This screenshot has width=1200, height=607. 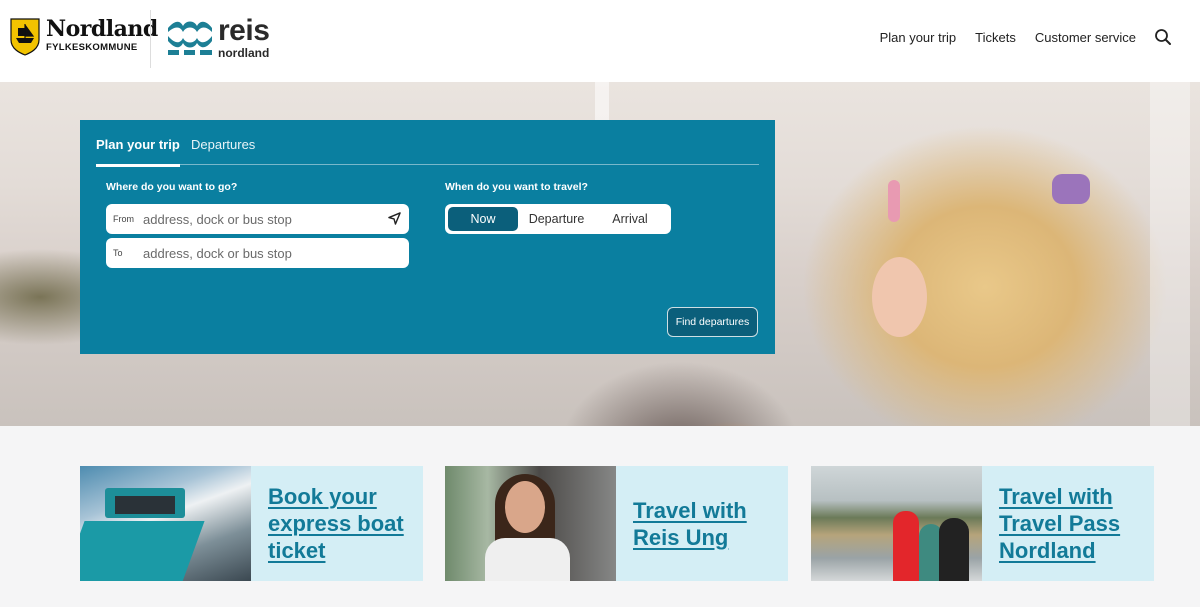 What do you see at coordinates (223, 151) in the screenshot?
I see `tab-departures: Departures` at bounding box center [223, 151].